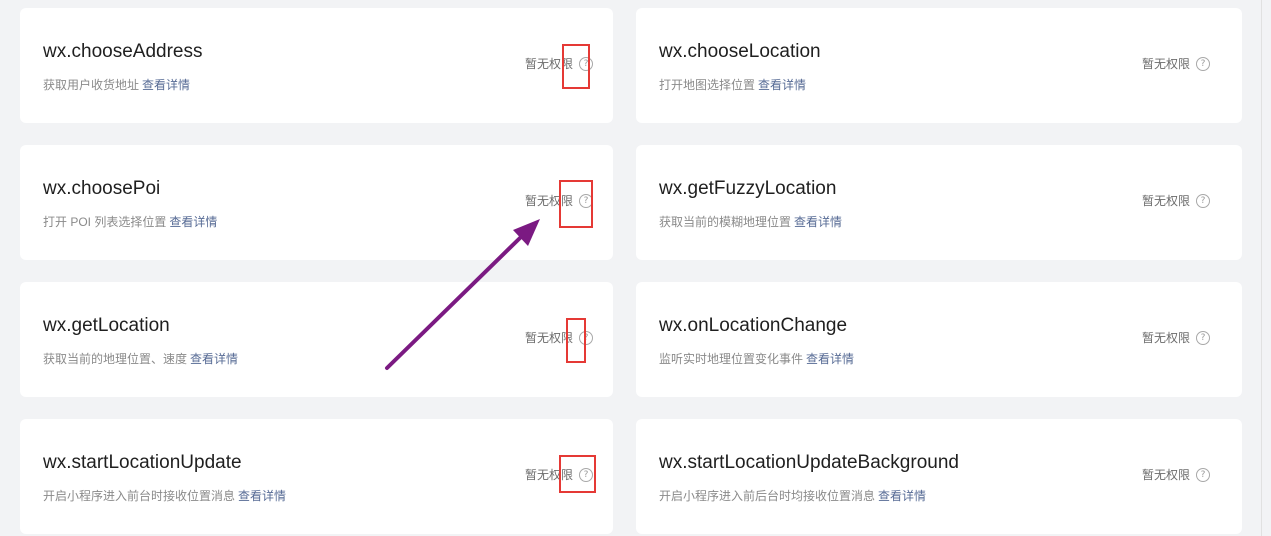  Describe the element at coordinates (462, 294) in the screenshot. I see `annotation-arrow` at that location.